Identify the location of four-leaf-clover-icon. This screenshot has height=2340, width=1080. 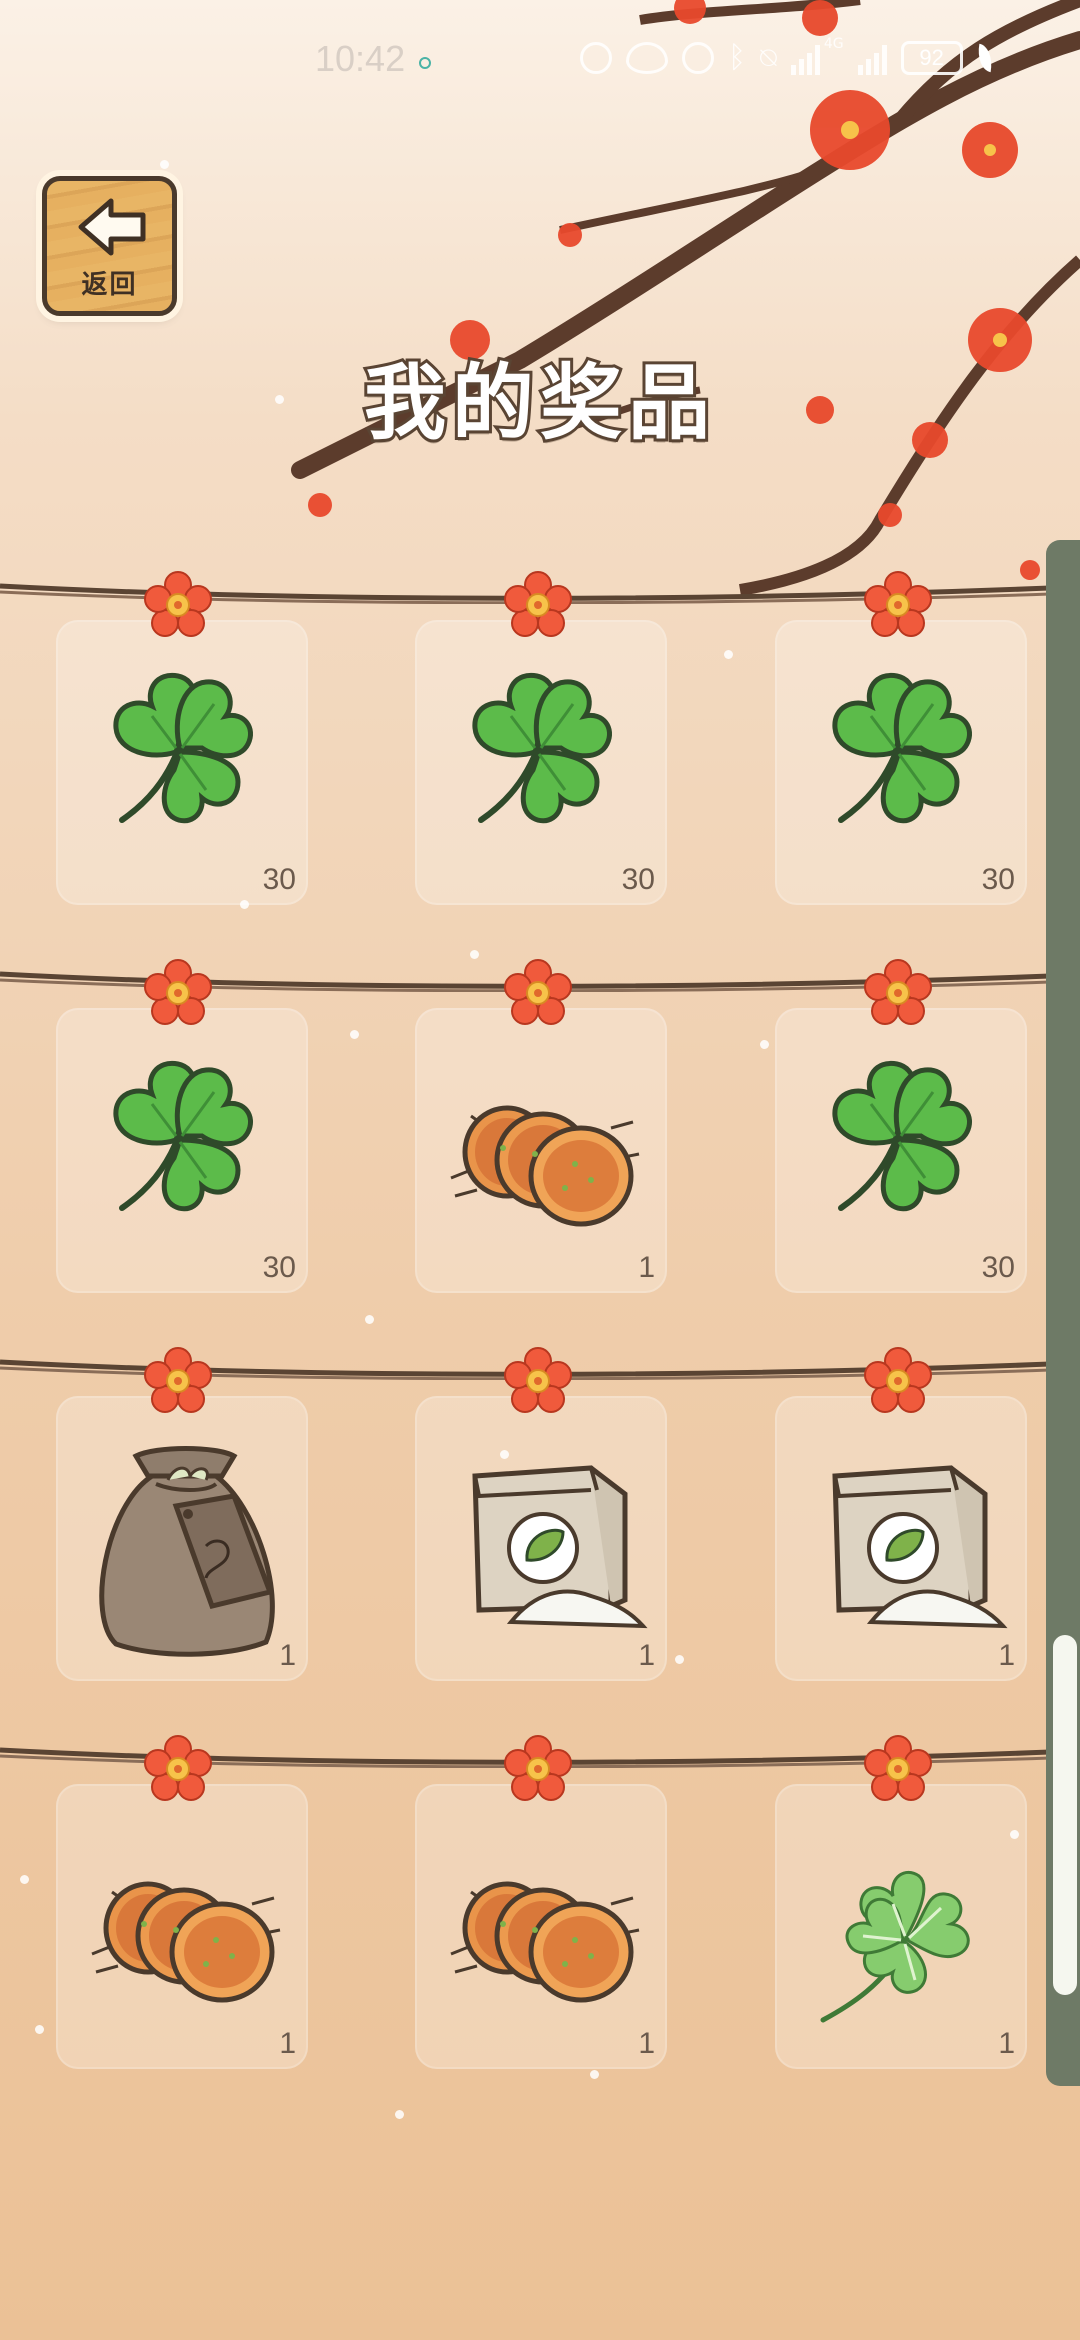
(901, 1926).